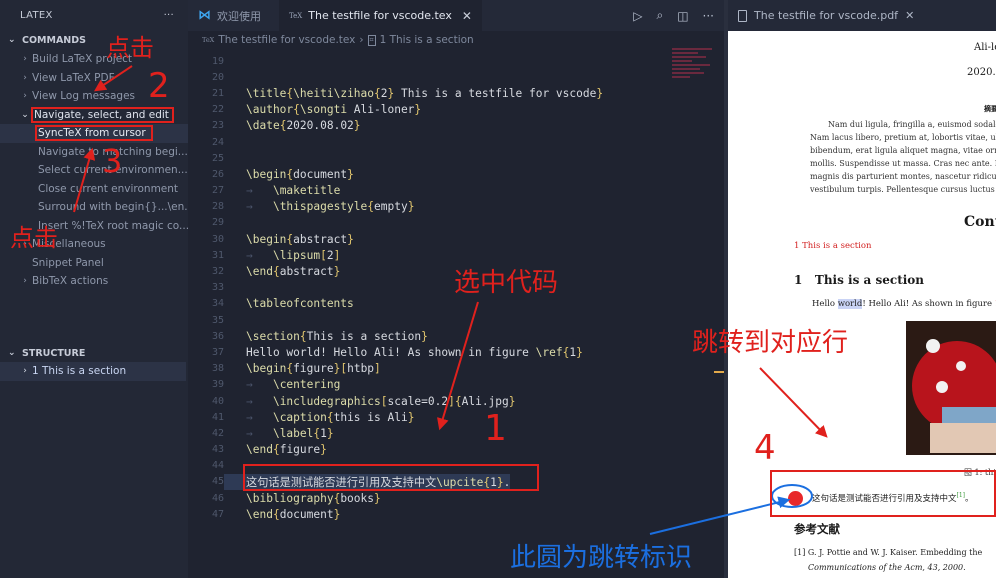 The height and width of the screenshot is (578, 996). What do you see at coordinates (217, 255) in the screenshot?
I see `line-number: 31` at bounding box center [217, 255].